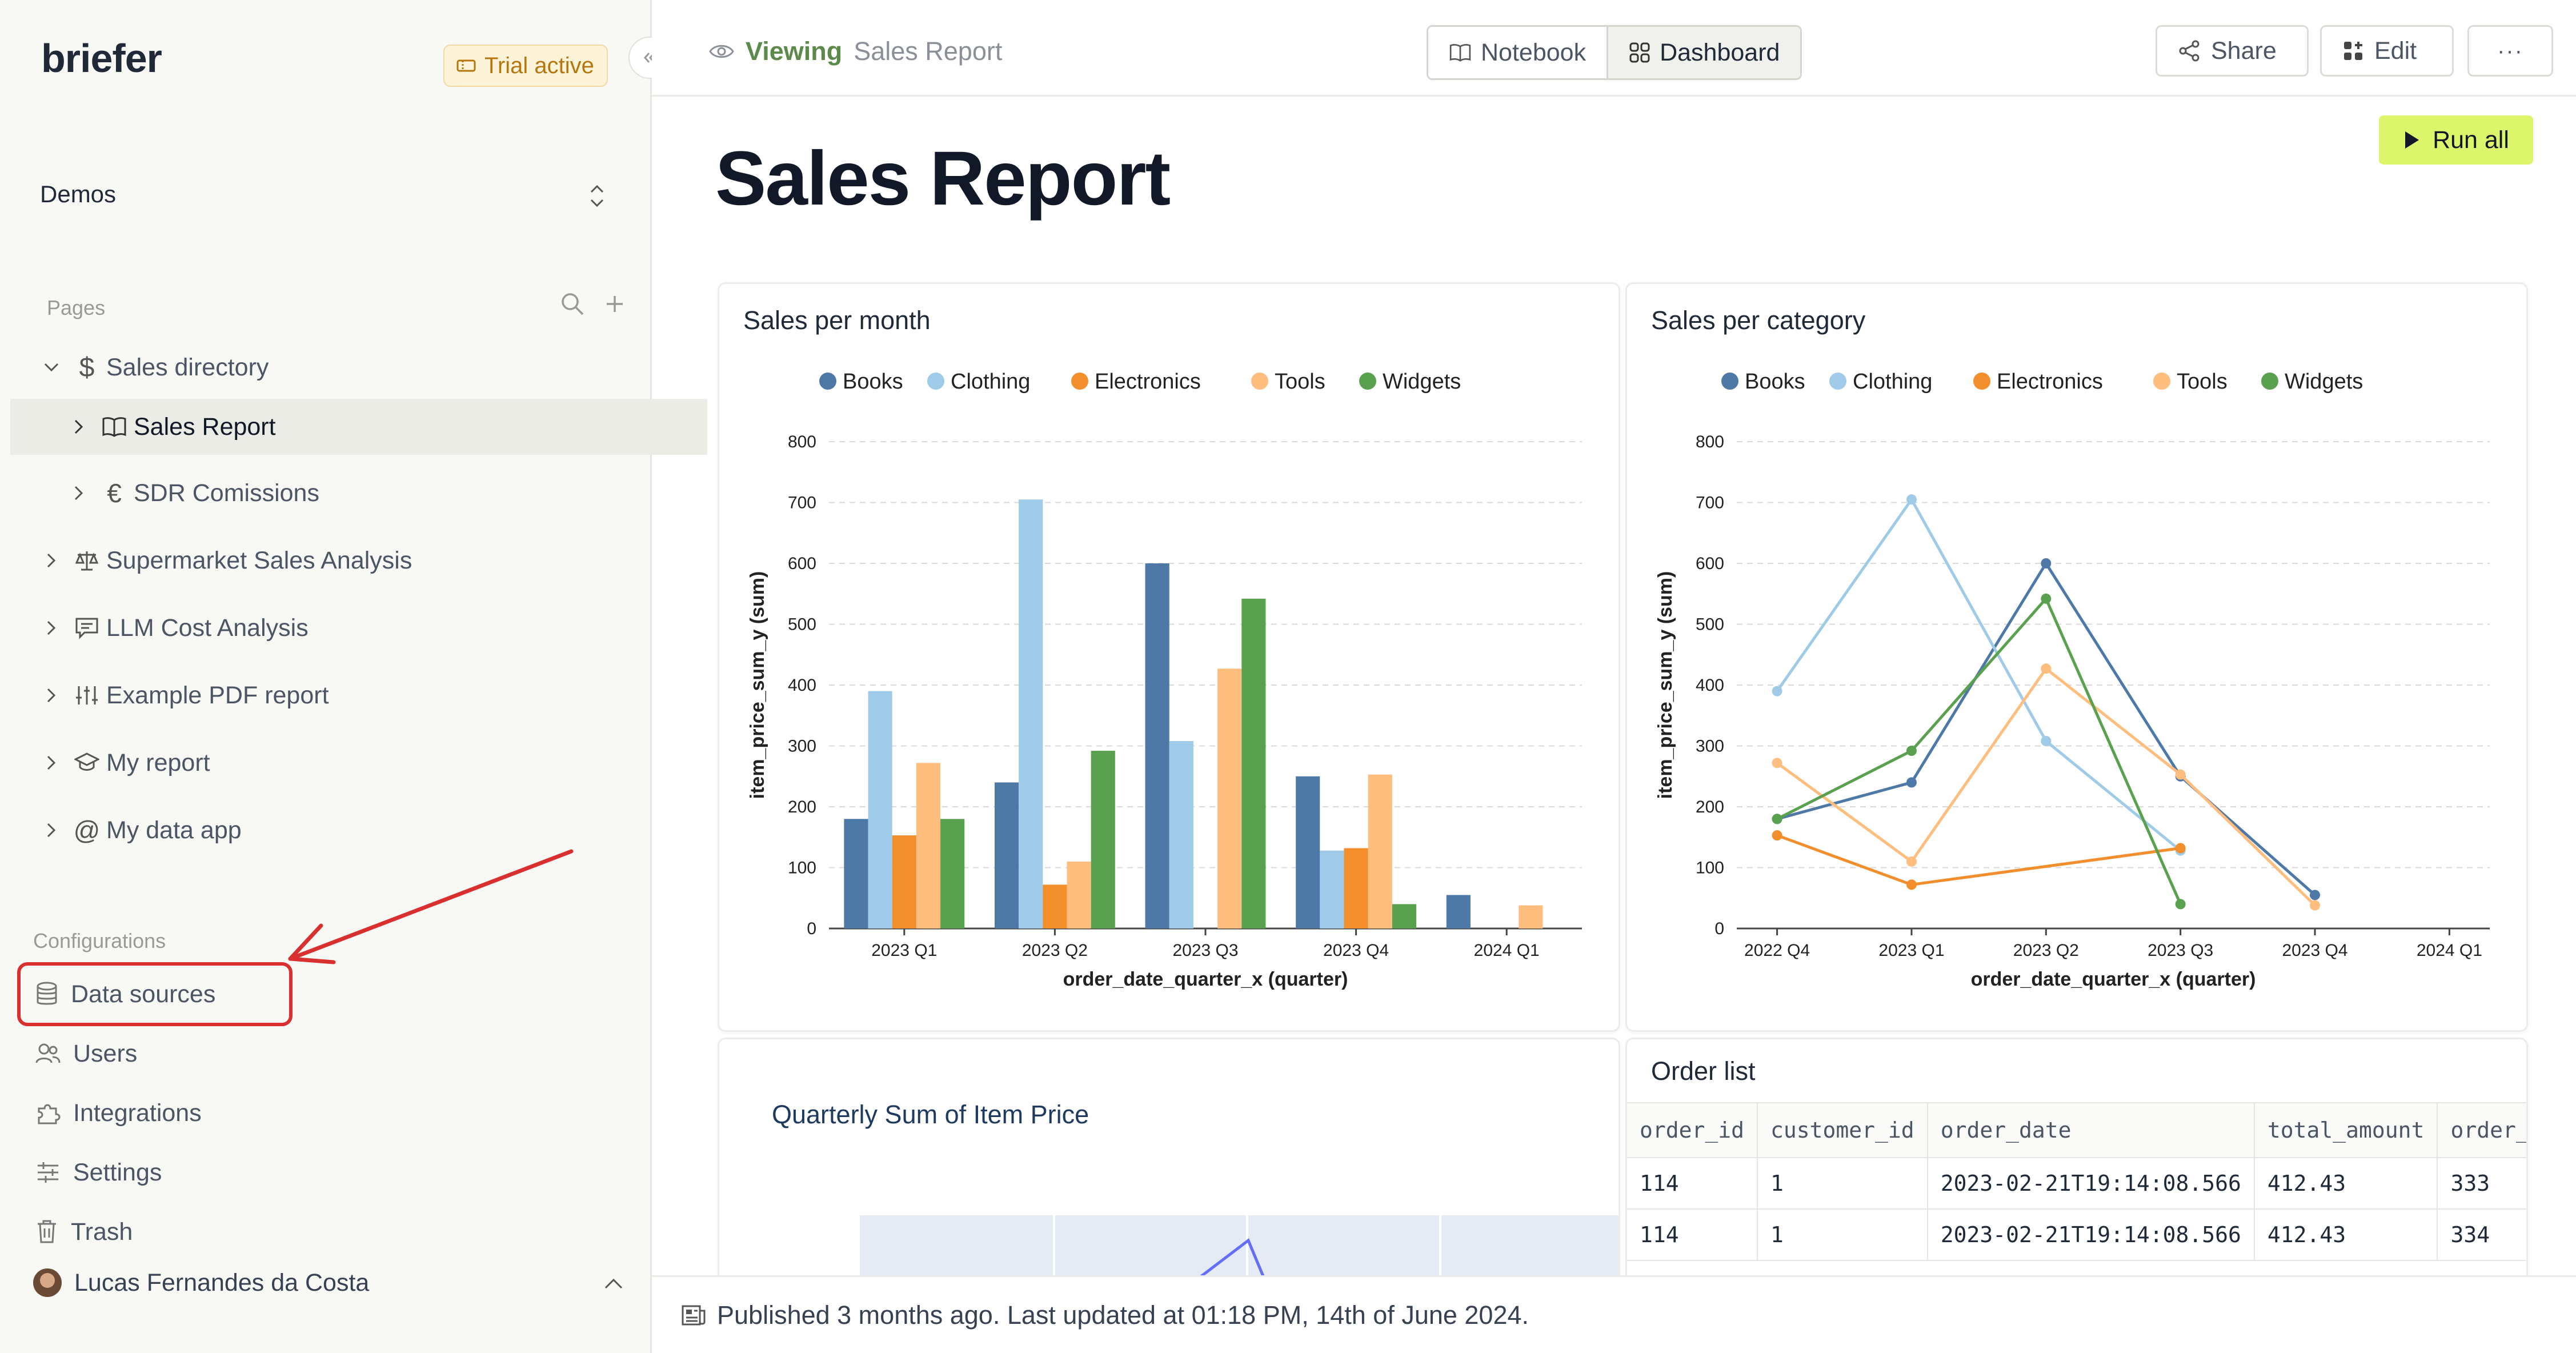  I want to click on annotation-arrow, so click(431, 906).